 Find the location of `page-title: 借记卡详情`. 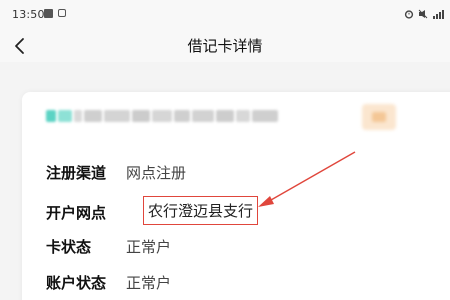

page-title: 借记卡详情 is located at coordinates (225, 46).